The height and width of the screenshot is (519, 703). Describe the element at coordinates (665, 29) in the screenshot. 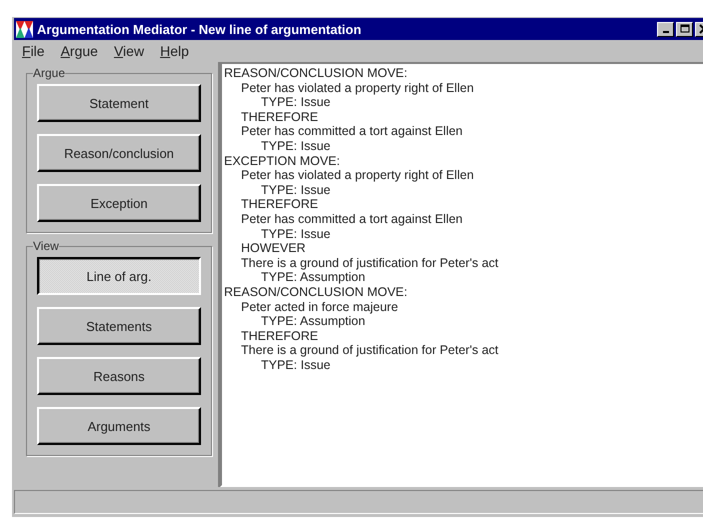

I see `minimize-button` at that location.